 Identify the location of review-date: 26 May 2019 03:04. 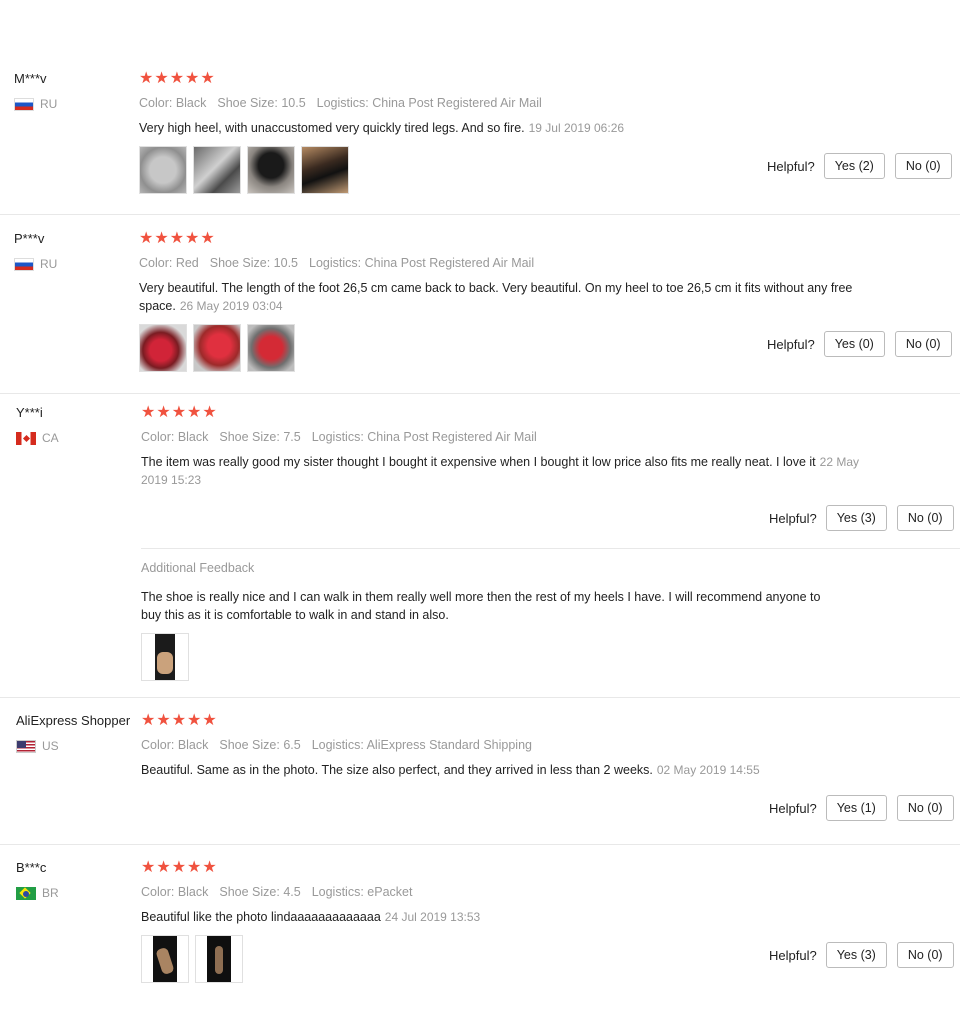
(231, 306).